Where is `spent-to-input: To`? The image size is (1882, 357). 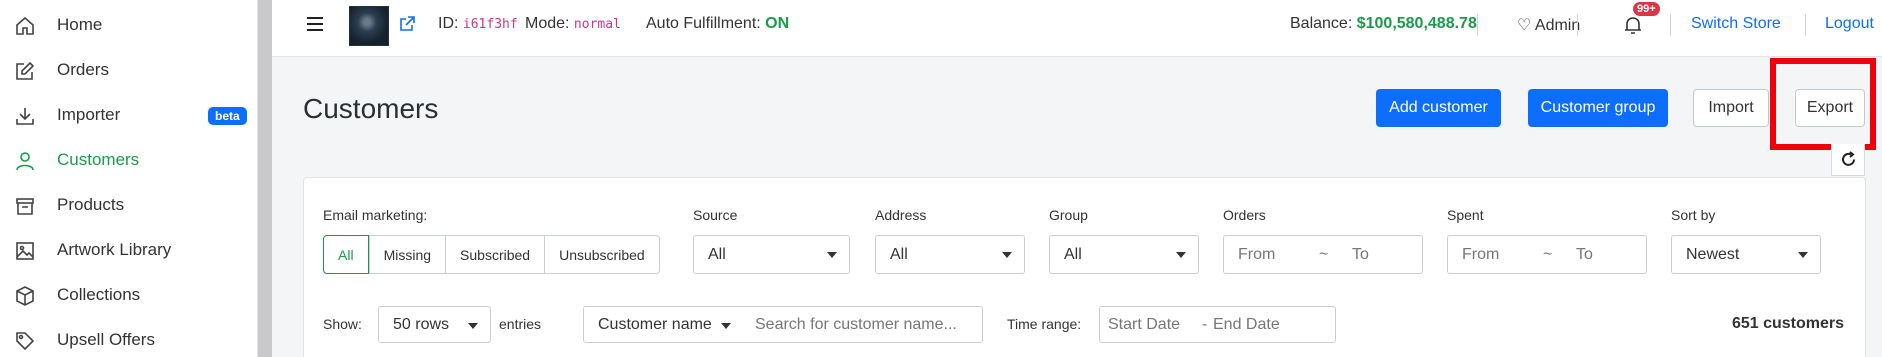
spent-to-input: To is located at coordinates (1584, 255).